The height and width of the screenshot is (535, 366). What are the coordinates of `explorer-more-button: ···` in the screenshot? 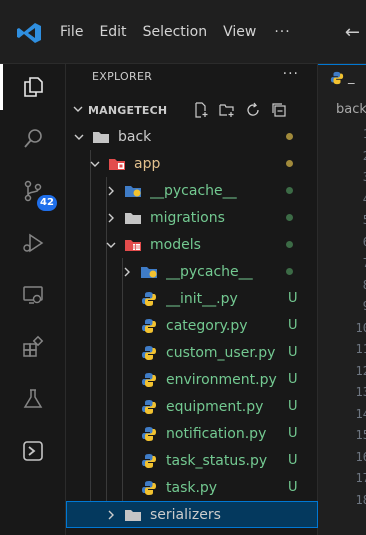 It's located at (291, 74).